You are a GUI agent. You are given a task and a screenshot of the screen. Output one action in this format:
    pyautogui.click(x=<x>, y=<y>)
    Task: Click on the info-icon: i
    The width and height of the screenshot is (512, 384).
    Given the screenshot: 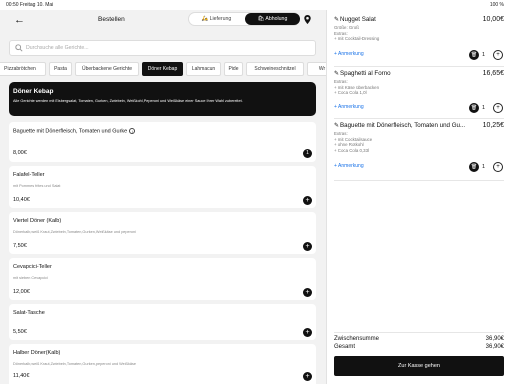 What is the action you would take?
    pyautogui.click(x=132, y=131)
    